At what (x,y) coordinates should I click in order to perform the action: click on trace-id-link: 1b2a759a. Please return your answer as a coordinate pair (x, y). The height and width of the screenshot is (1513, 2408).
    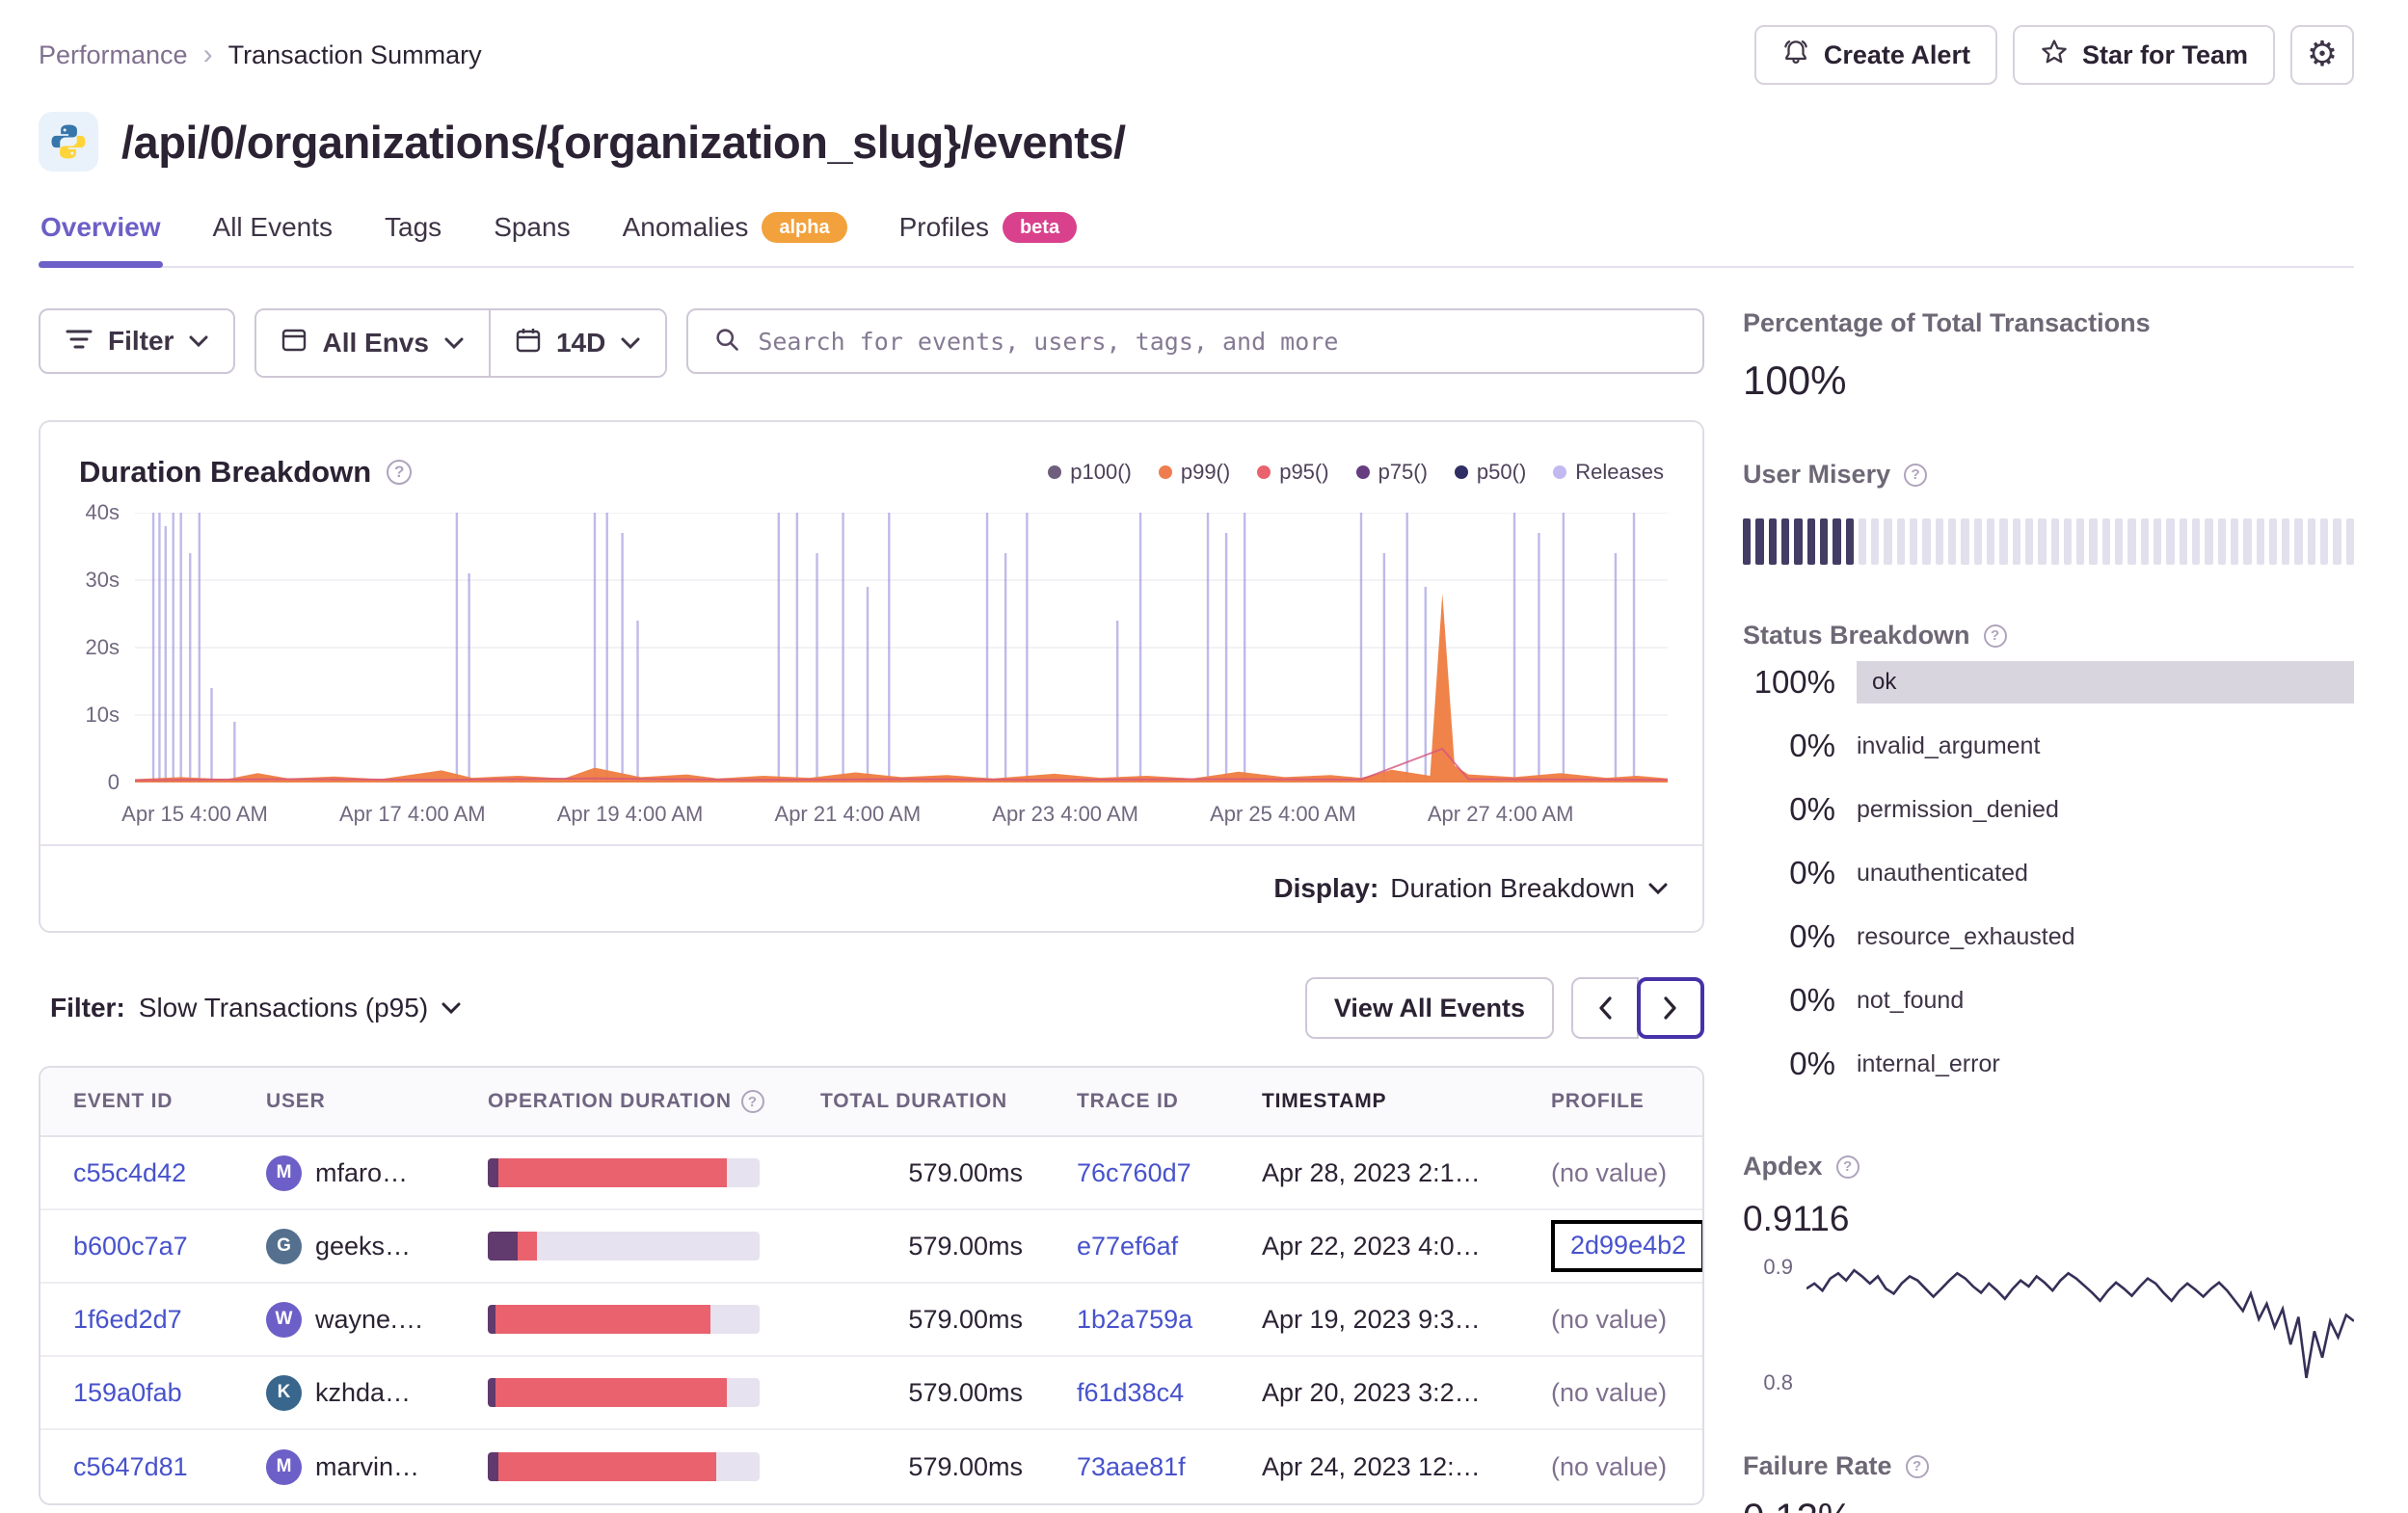
    Looking at the image, I should click on (1134, 1320).